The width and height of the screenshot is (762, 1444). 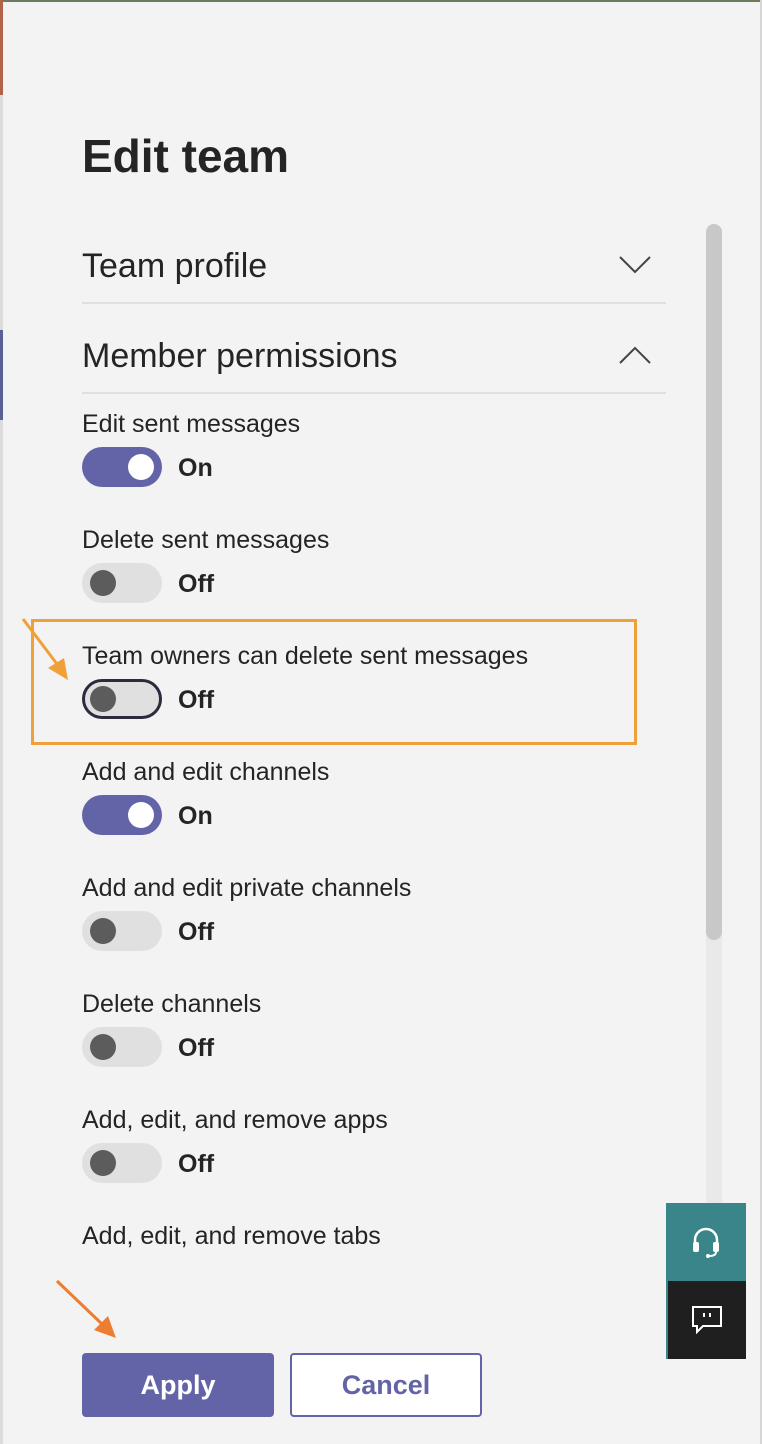 What do you see at coordinates (191, 424) in the screenshot?
I see `permission-label: Edit sent messages` at bounding box center [191, 424].